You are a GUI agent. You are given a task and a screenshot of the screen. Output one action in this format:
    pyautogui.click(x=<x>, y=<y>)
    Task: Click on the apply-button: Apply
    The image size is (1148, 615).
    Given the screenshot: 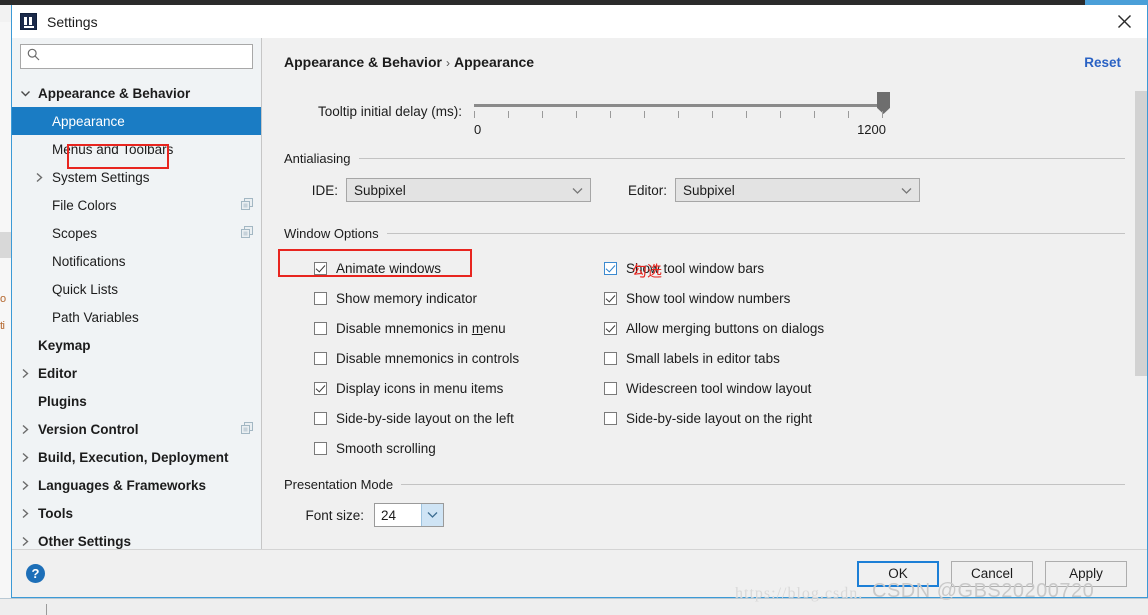 What is the action you would take?
    pyautogui.click(x=1086, y=573)
    